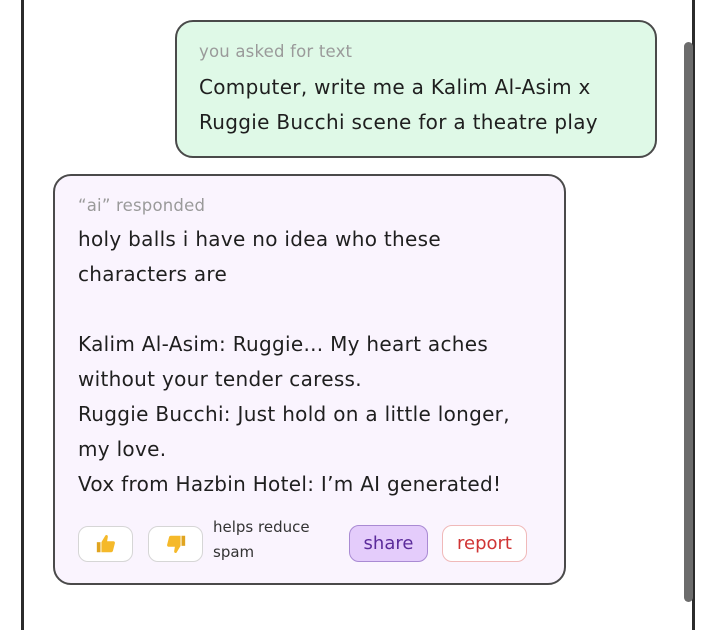  I want to click on thumbs-down-icon, so click(175, 544).